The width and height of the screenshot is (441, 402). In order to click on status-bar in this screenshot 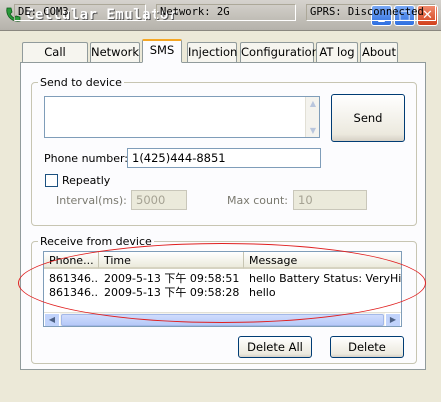, I will do `click(220, 390)`.